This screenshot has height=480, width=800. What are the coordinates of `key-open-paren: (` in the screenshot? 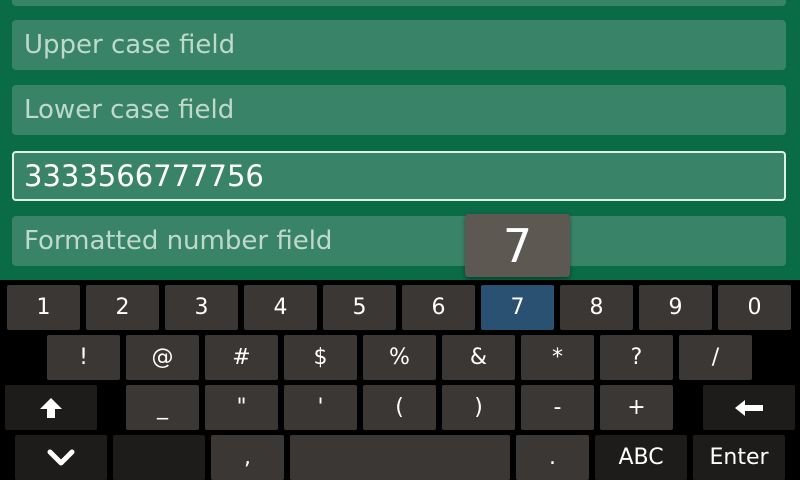 It's located at (399, 407).